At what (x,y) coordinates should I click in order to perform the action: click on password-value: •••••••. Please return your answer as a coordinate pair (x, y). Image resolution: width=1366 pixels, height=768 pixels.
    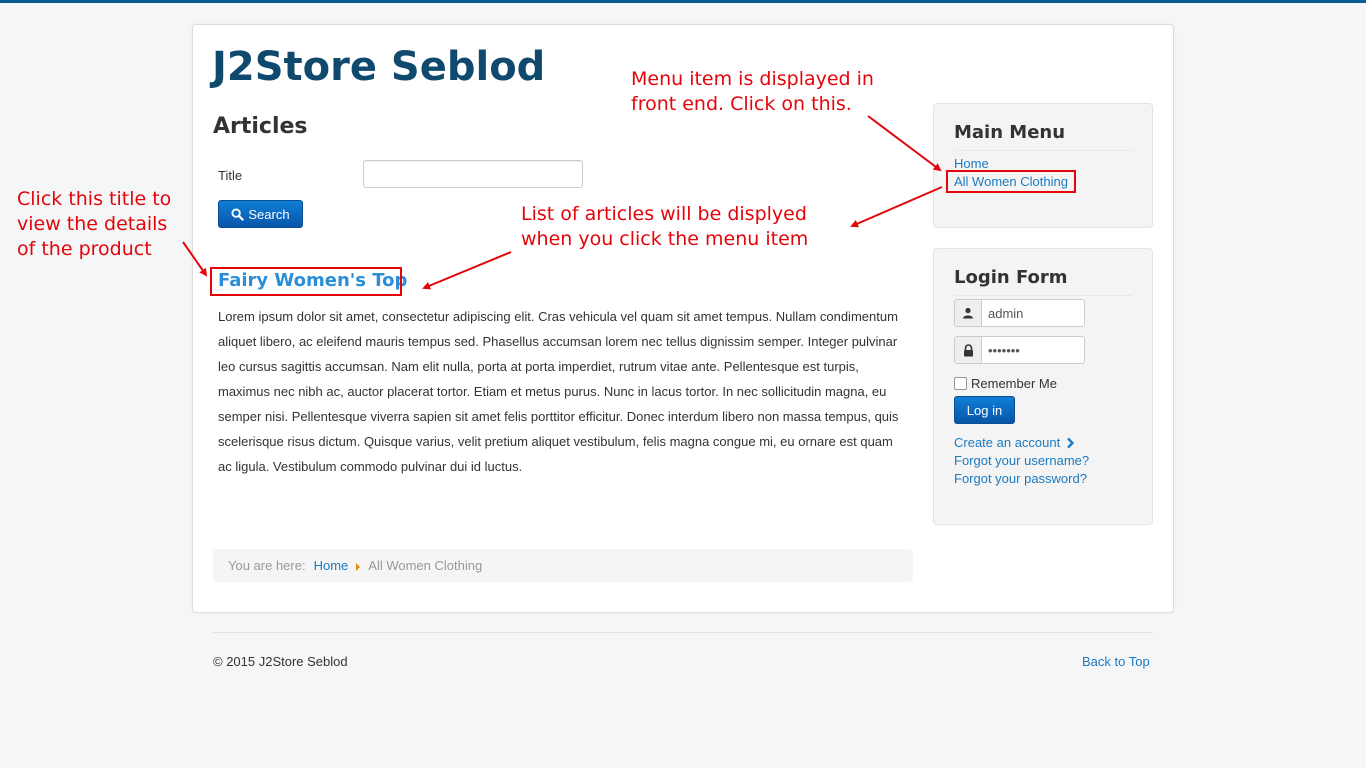
    Looking at the image, I should click on (1004, 350).